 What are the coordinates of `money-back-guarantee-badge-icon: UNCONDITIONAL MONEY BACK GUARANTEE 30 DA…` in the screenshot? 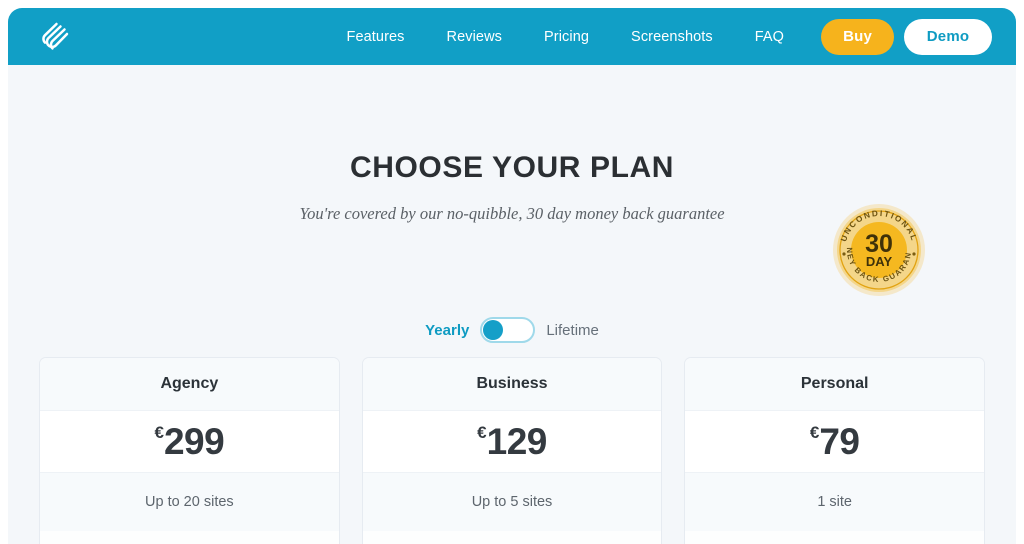 It's located at (879, 250).